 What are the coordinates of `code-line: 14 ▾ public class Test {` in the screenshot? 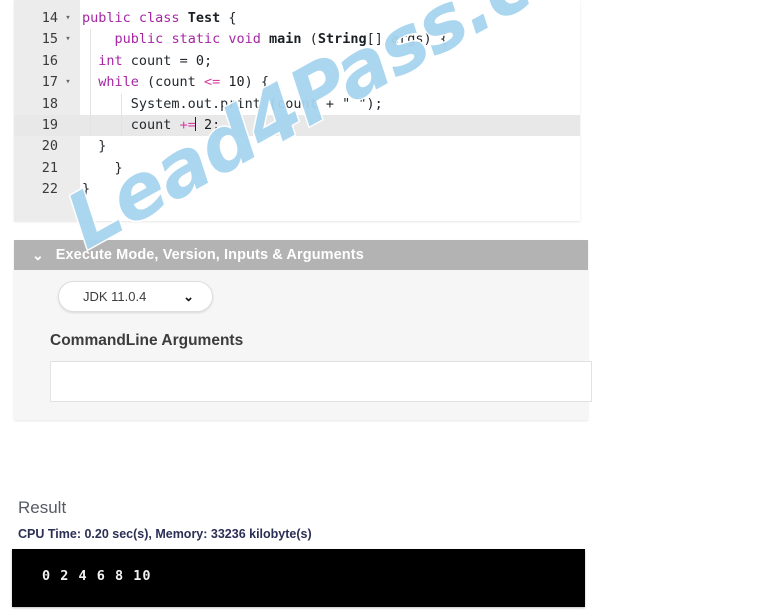 It's located at (297, 18).